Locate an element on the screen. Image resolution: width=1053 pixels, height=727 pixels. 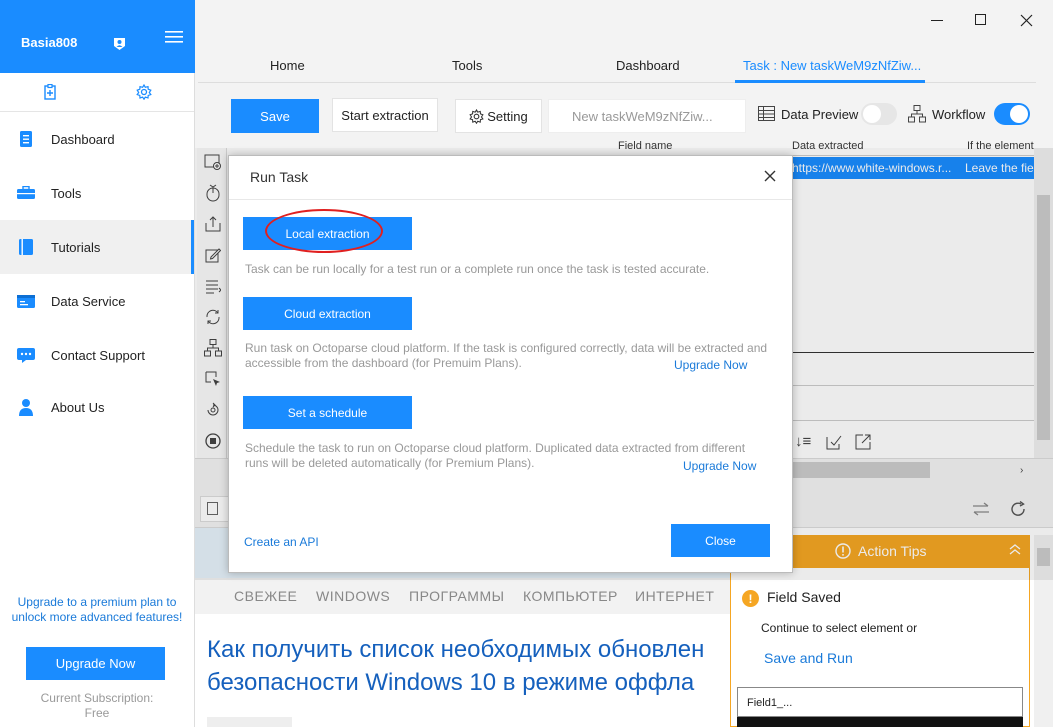
setting-label: Setting is located at coordinates (507, 116).